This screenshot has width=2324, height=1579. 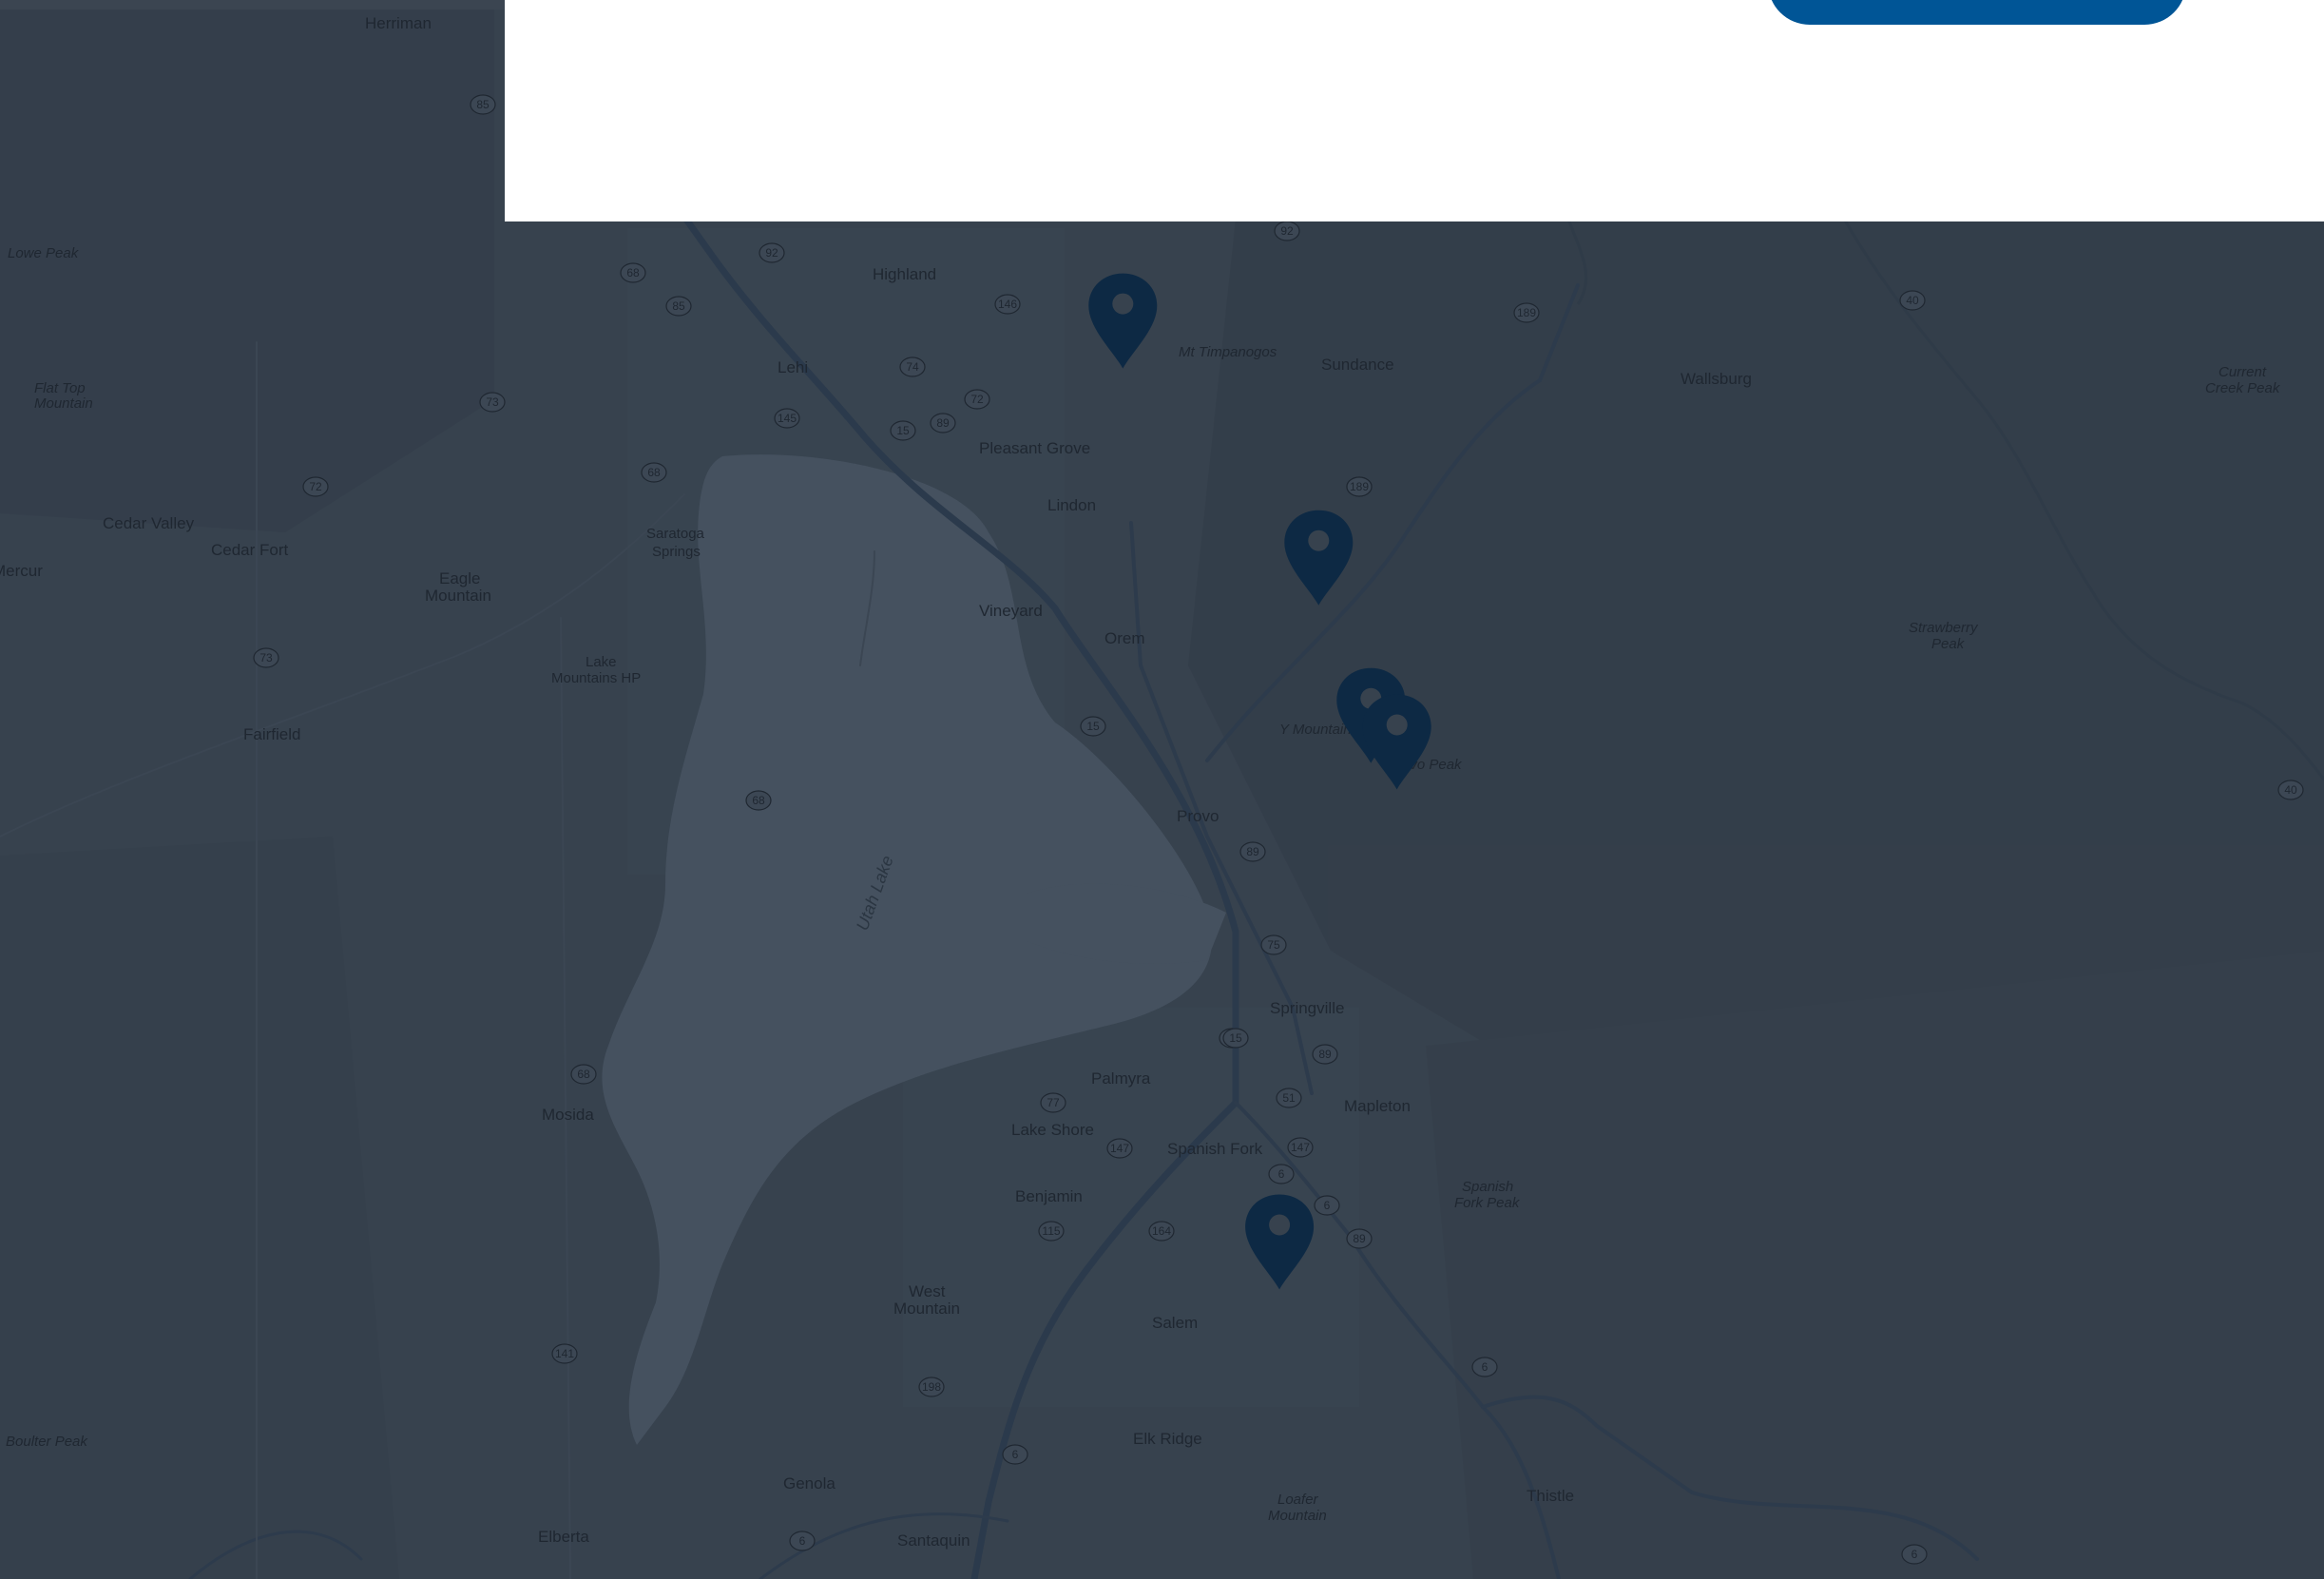 I want to click on label-strawberry: Strawberry, so click(x=1944, y=628).